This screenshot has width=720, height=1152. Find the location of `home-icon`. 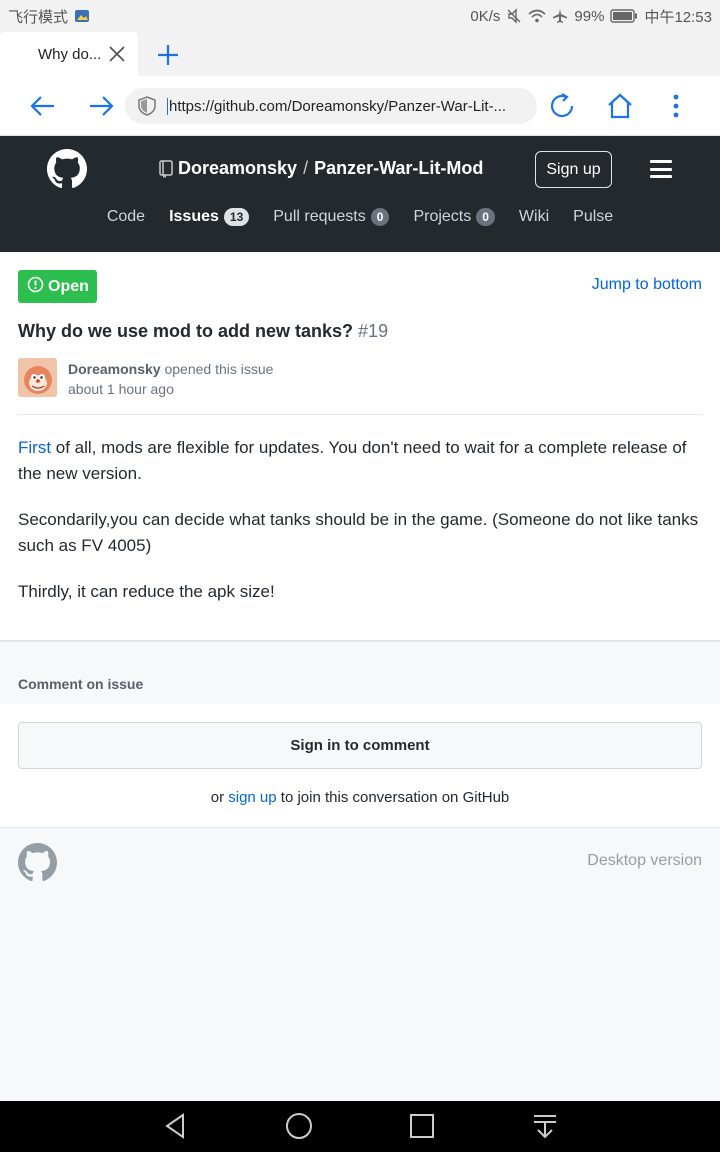

home-icon is located at coordinates (620, 106).